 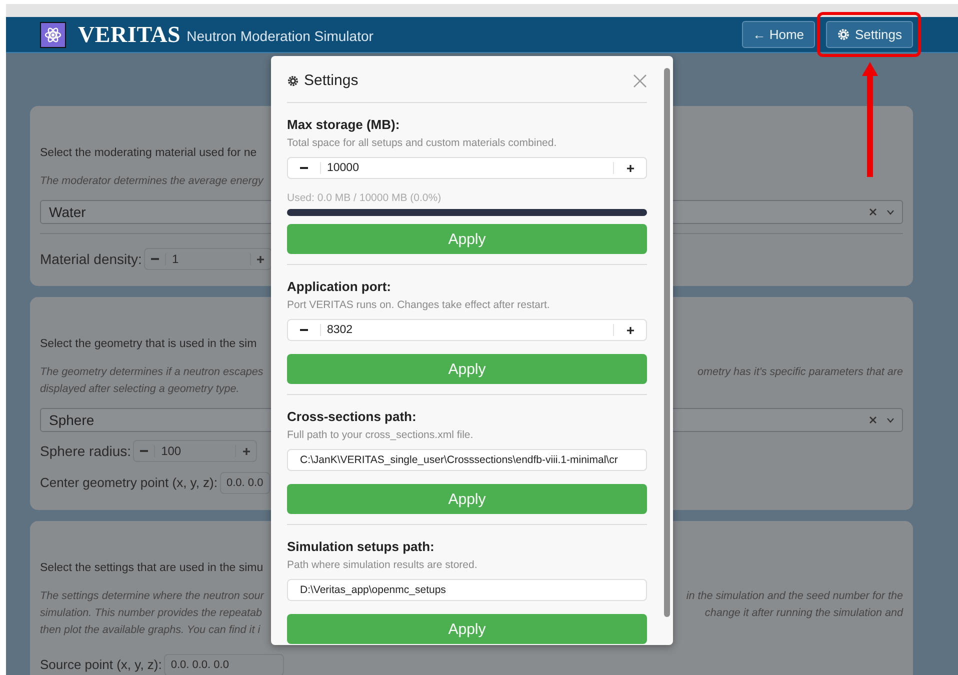 I want to click on instruction-text: Select the moderating material used for ne, so click(x=148, y=153).